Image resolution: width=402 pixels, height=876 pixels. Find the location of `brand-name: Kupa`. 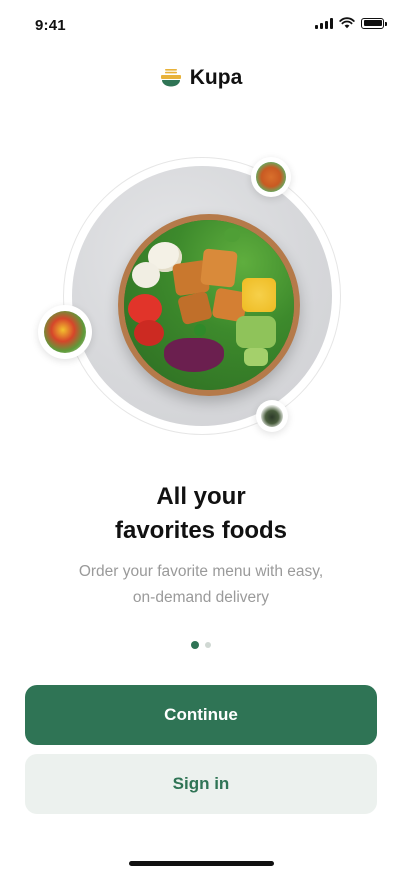

brand-name: Kupa is located at coordinates (216, 77).